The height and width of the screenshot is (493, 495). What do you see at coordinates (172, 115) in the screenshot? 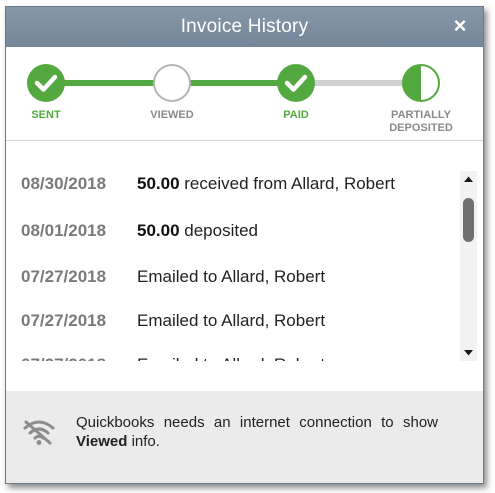
I see `step-viewed-label: VIEWED` at bounding box center [172, 115].